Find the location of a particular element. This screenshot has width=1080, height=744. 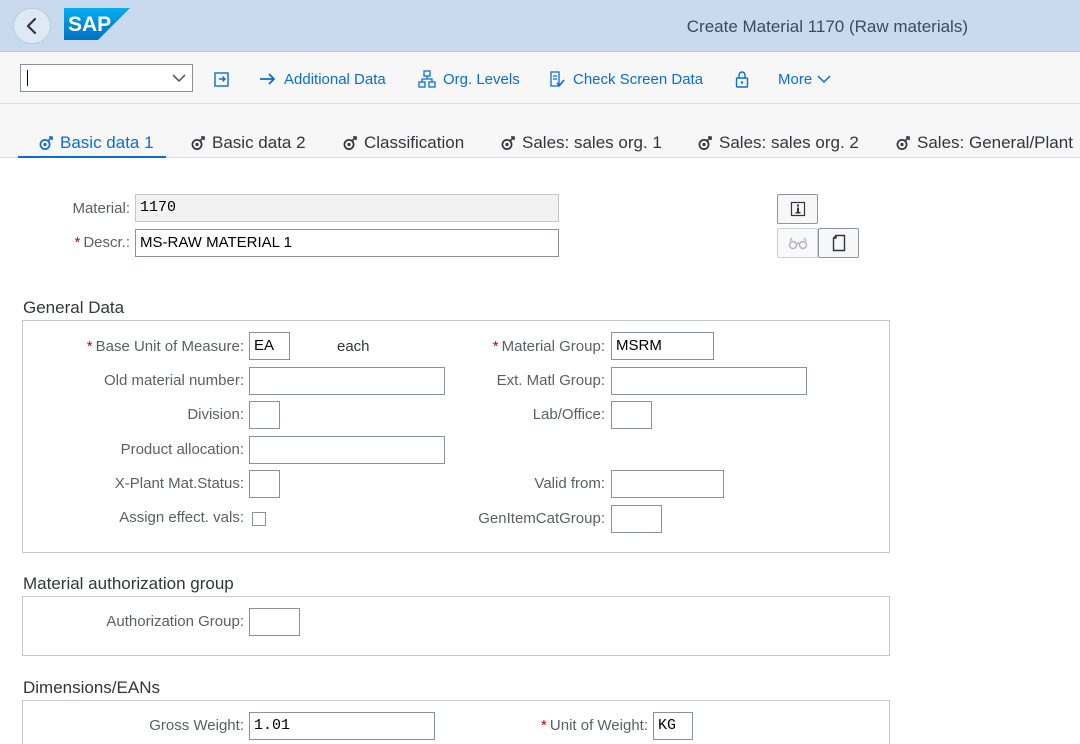

lock-icon is located at coordinates (742, 79).